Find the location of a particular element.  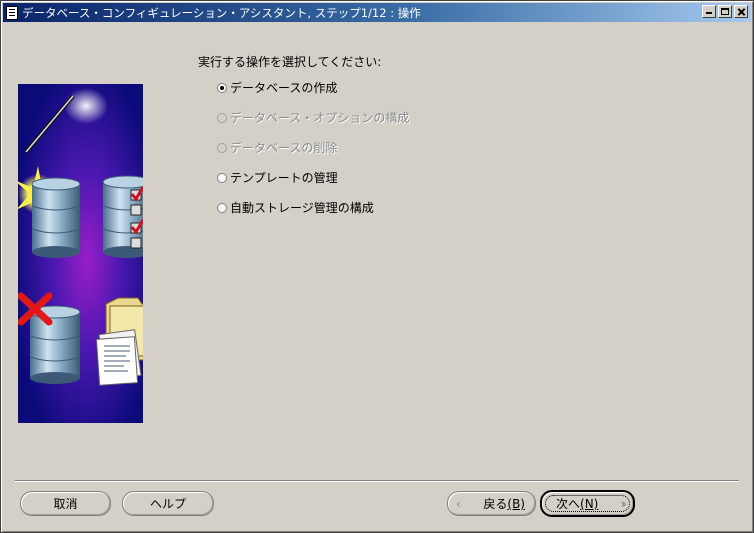

minimize-icon is located at coordinates (709, 11).